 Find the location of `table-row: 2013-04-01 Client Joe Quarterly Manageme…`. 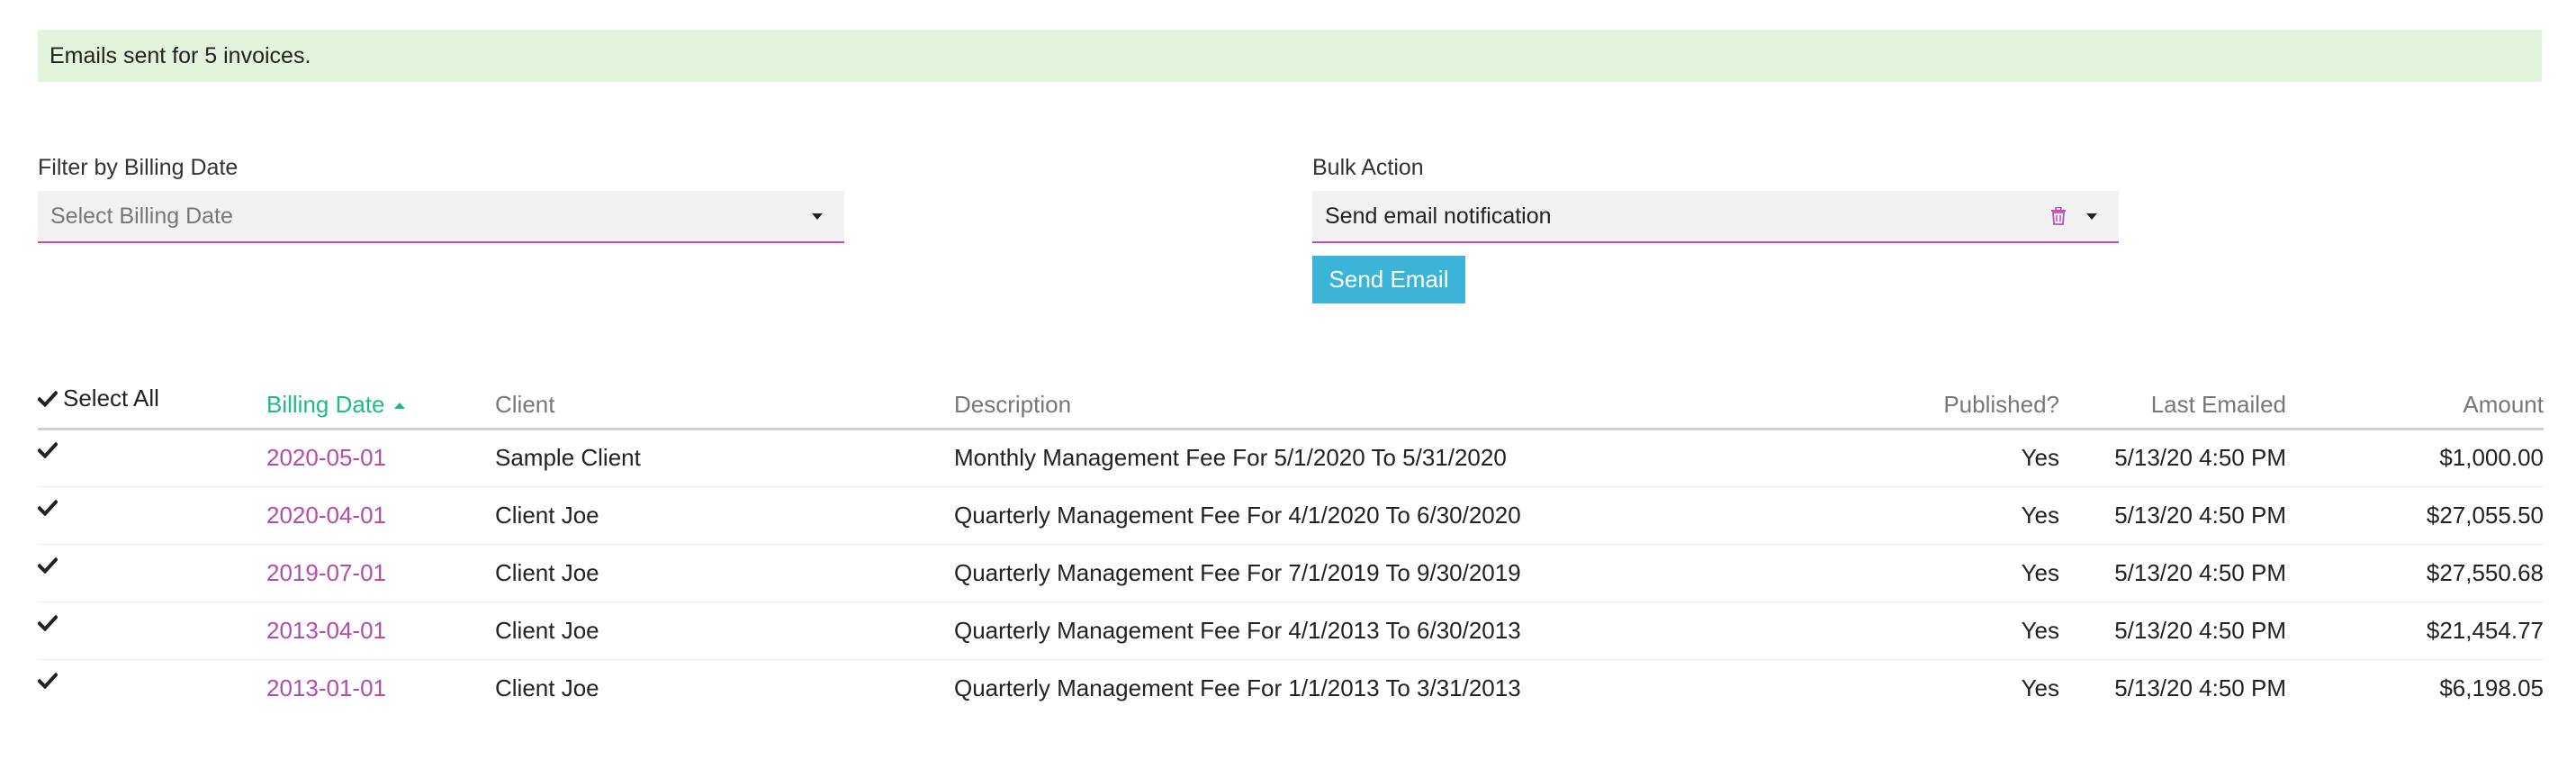

table-row: 2013-04-01 Client Joe Quarterly Manageme… is located at coordinates (1291, 631).